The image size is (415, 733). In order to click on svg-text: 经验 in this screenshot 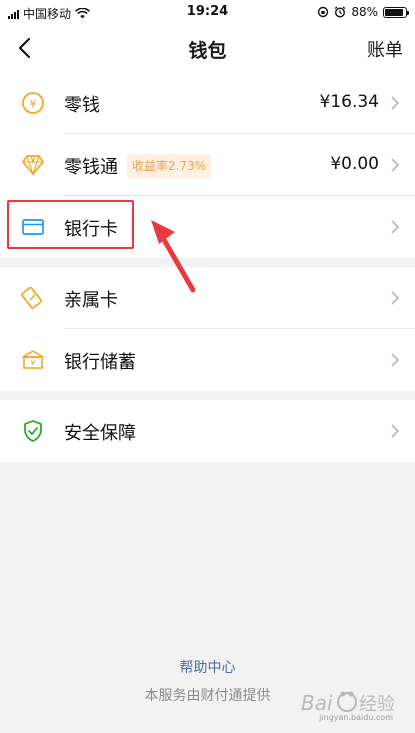, I will do `click(377, 704)`.